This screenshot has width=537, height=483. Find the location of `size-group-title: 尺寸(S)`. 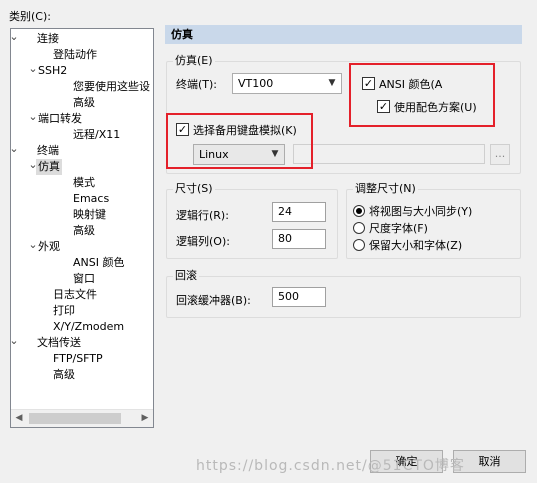

size-group-title: 尺寸(S) is located at coordinates (194, 189).